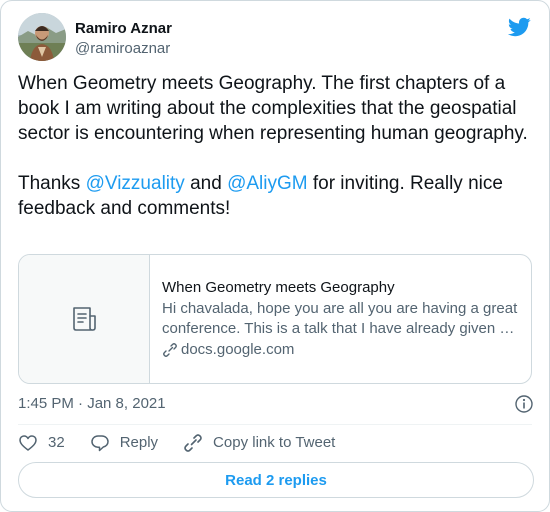  I want to click on copy-link-button: Copy link to Tweet, so click(259, 443).